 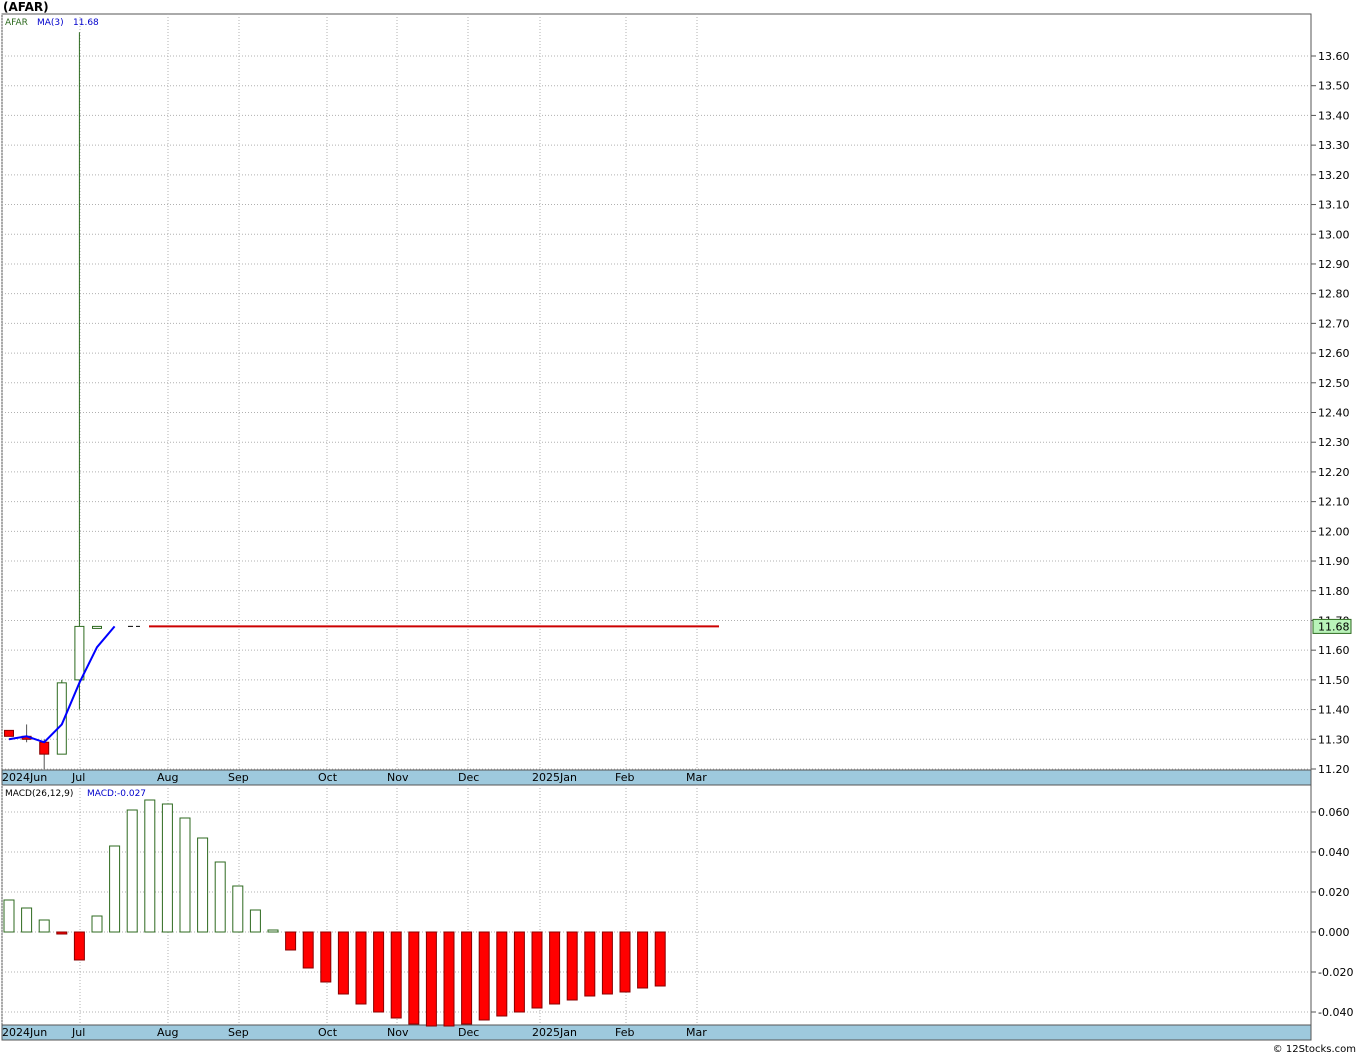 What do you see at coordinates (1334, 264) in the screenshot?
I see `price-tick-label: 12.90` at bounding box center [1334, 264].